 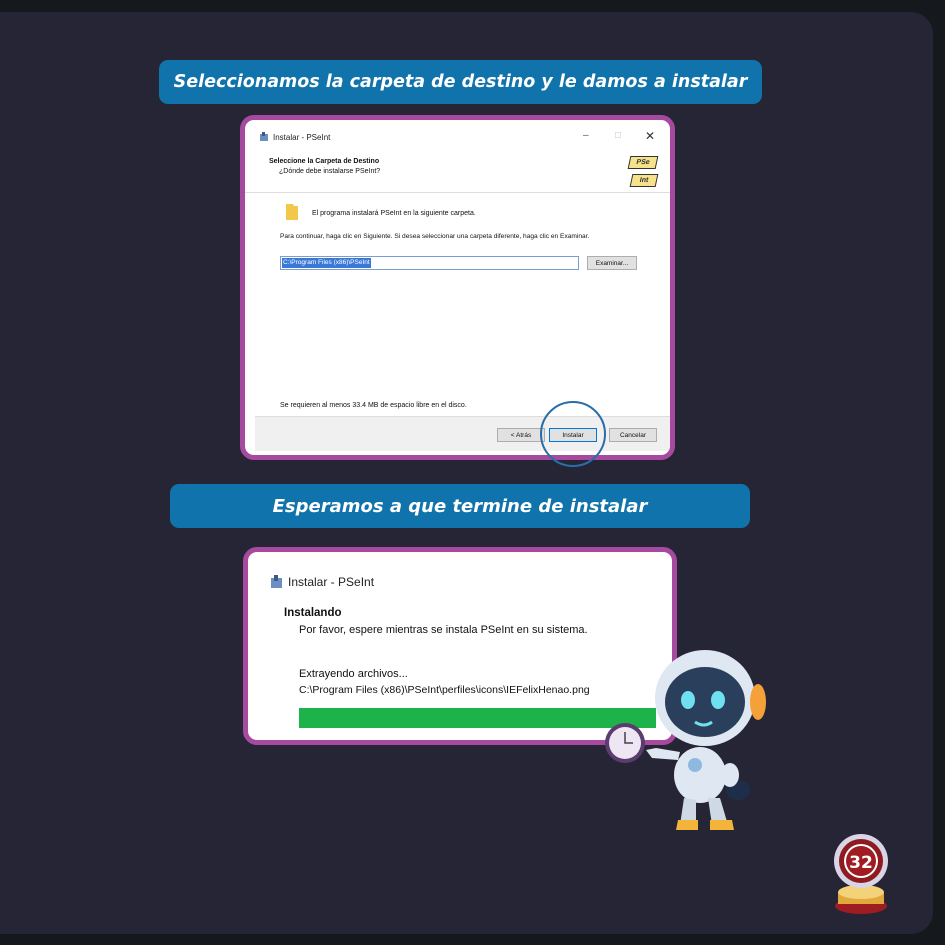 I want to click on header-divider, so click(x=457, y=192).